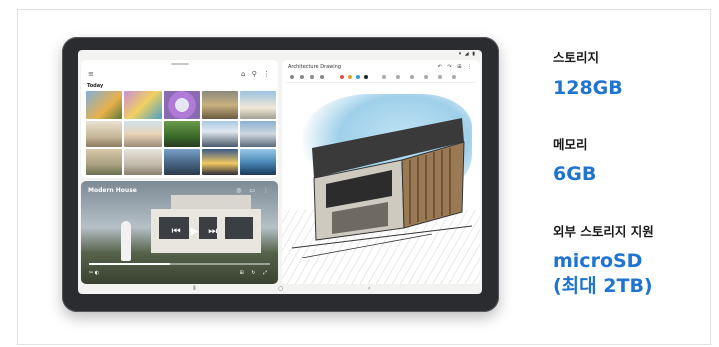 The width and height of the screenshot is (719, 347). What do you see at coordinates (603, 231) in the screenshot?
I see `external-storage-label: 외부 스토리지 지원` at bounding box center [603, 231].